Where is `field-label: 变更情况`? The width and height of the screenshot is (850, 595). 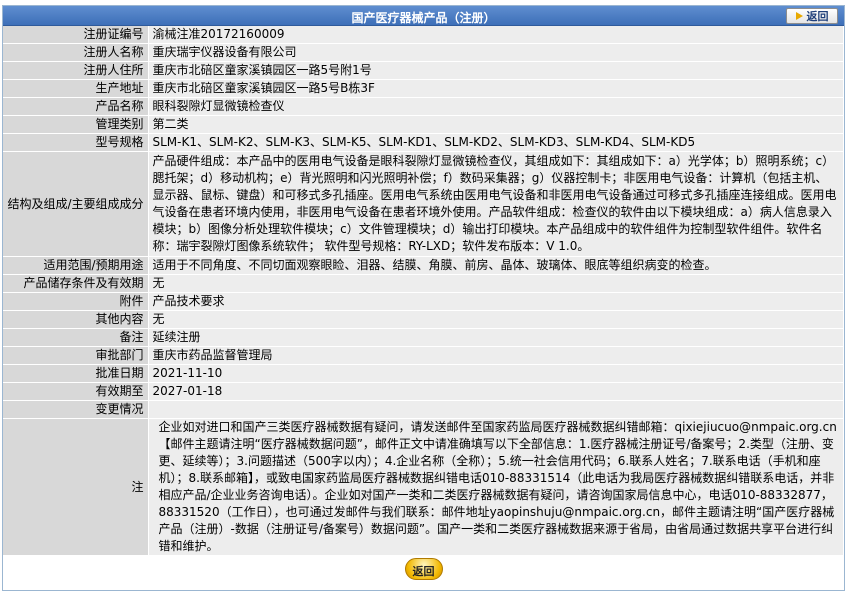 field-label: 变更情况 is located at coordinates (76, 409).